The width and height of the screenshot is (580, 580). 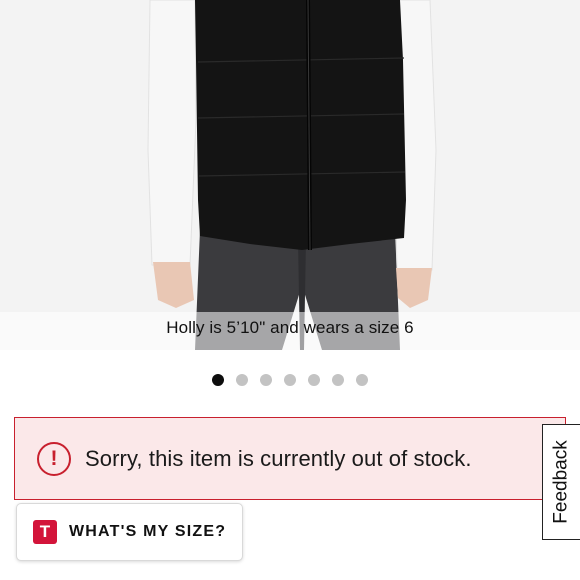 I want to click on whats-my-size-label: WHAT'S MY SIZE?, so click(x=148, y=531).